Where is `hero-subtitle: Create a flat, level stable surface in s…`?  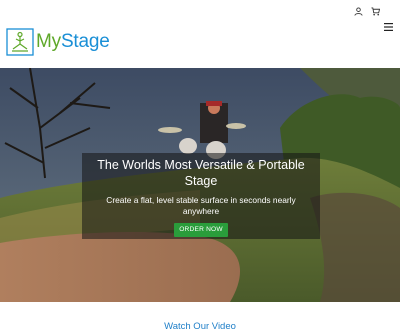
hero-subtitle: Create a flat, level stable surface in s… is located at coordinates (201, 205).